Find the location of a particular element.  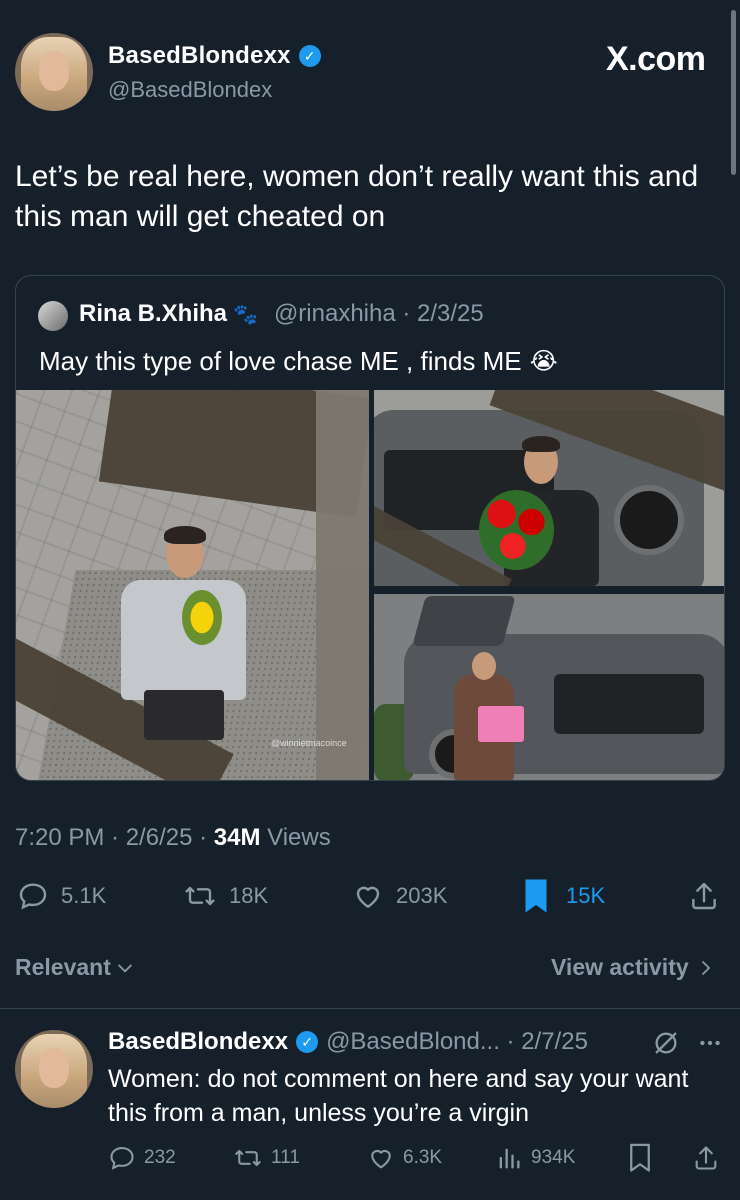

scrollbar is located at coordinates (733, 92).